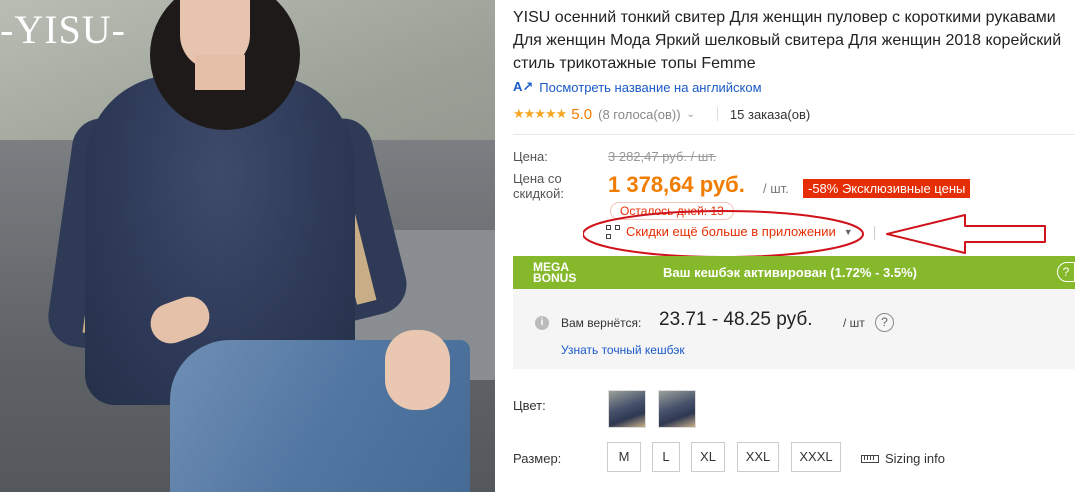  I want to click on photo-neck, so click(220, 72).